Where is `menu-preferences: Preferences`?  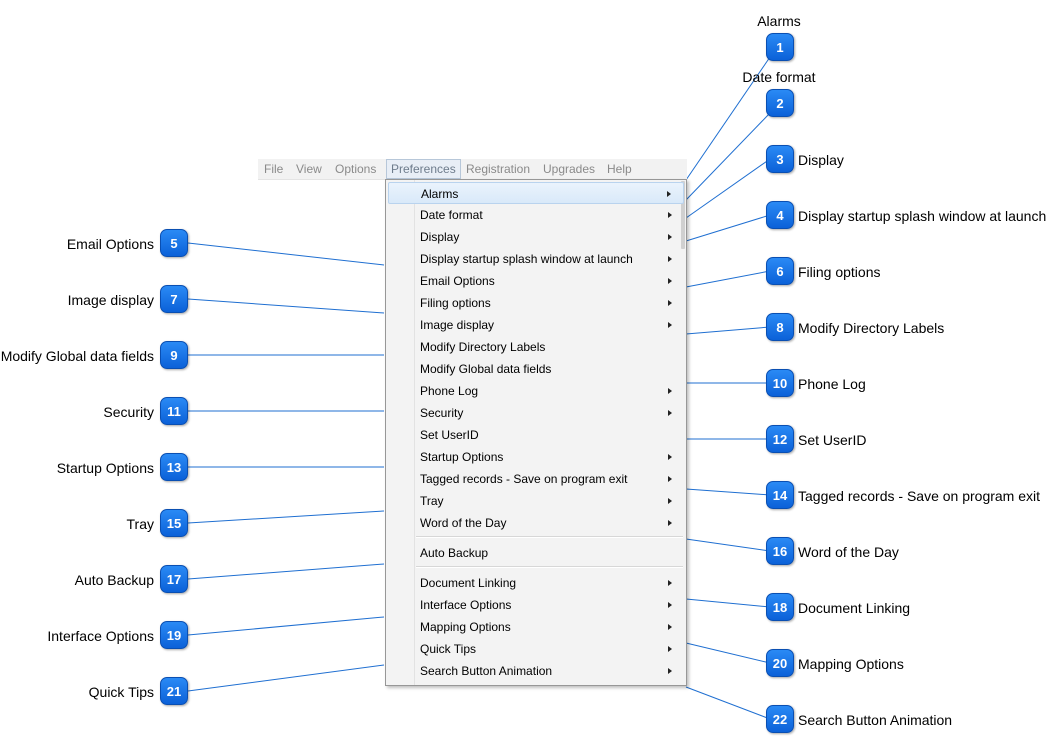
menu-preferences: Preferences is located at coordinates (423, 169).